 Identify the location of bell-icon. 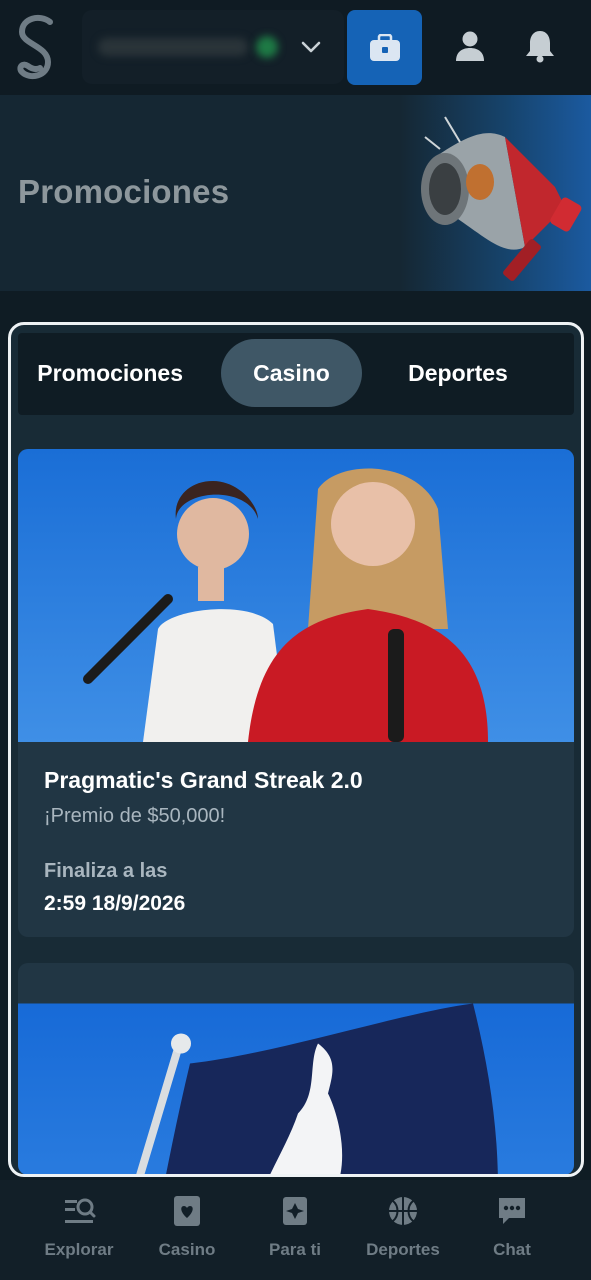
(540, 47).